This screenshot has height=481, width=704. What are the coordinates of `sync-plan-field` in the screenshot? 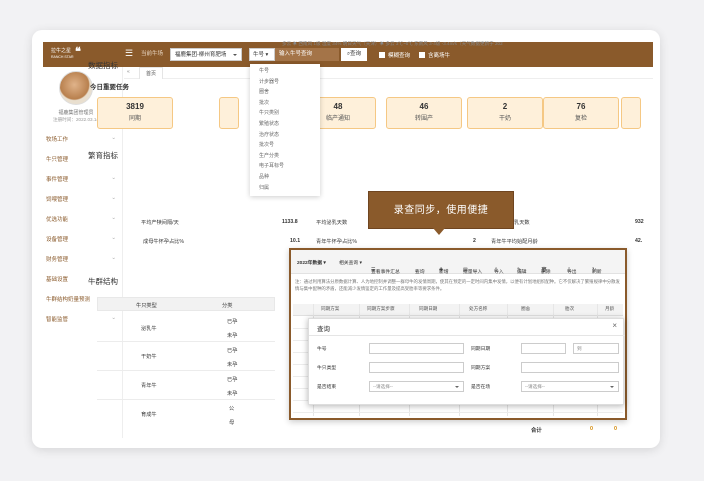 It's located at (570, 367).